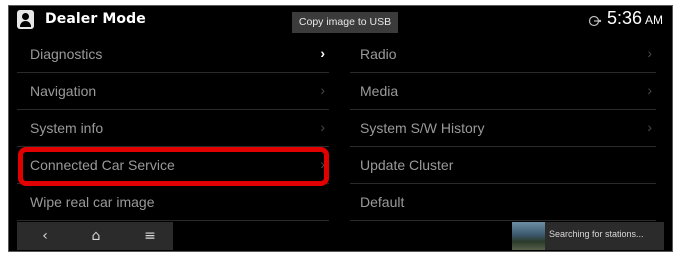  I want to click on page-title: Dealer Mode, so click(95, 19).